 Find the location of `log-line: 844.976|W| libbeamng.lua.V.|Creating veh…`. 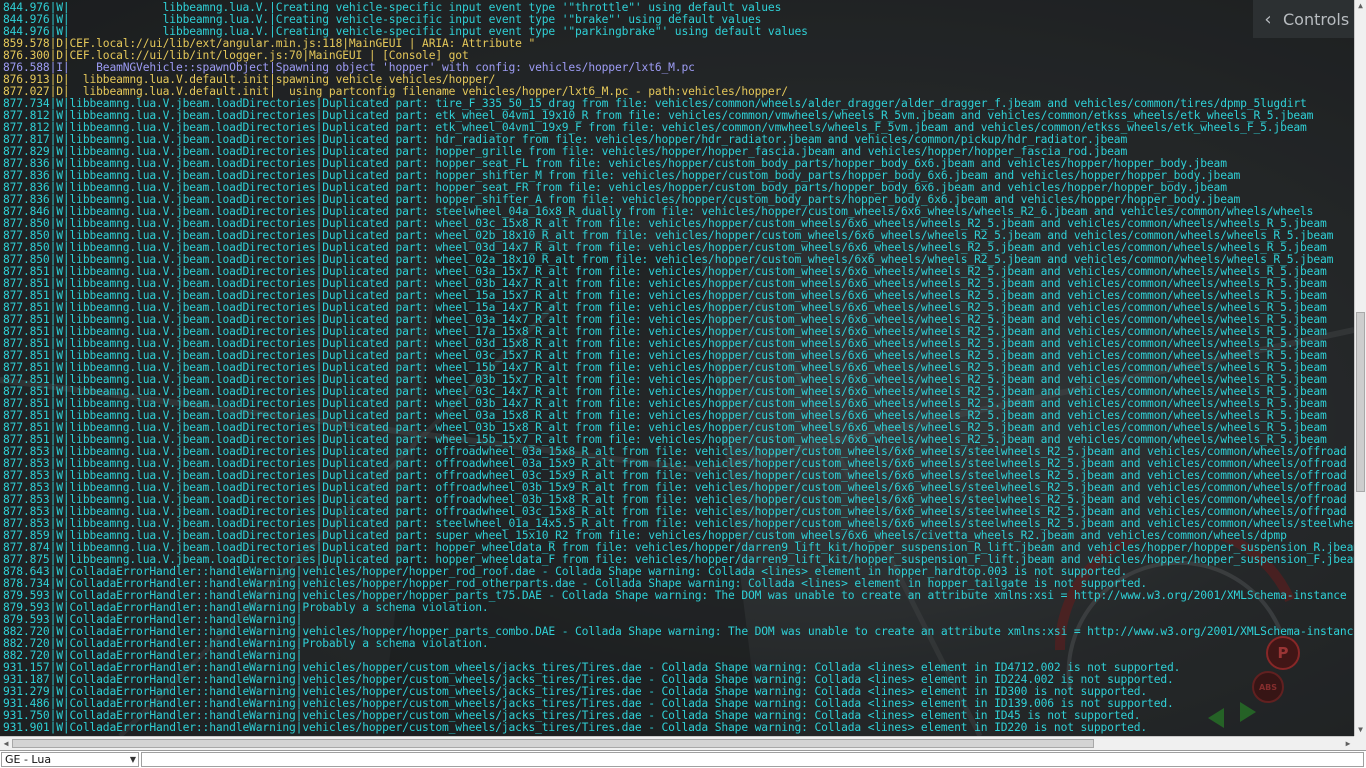

log-line: 844.976|W| libbeamng.lua.V.|Creating veh… is located at coordinates (405, 32).